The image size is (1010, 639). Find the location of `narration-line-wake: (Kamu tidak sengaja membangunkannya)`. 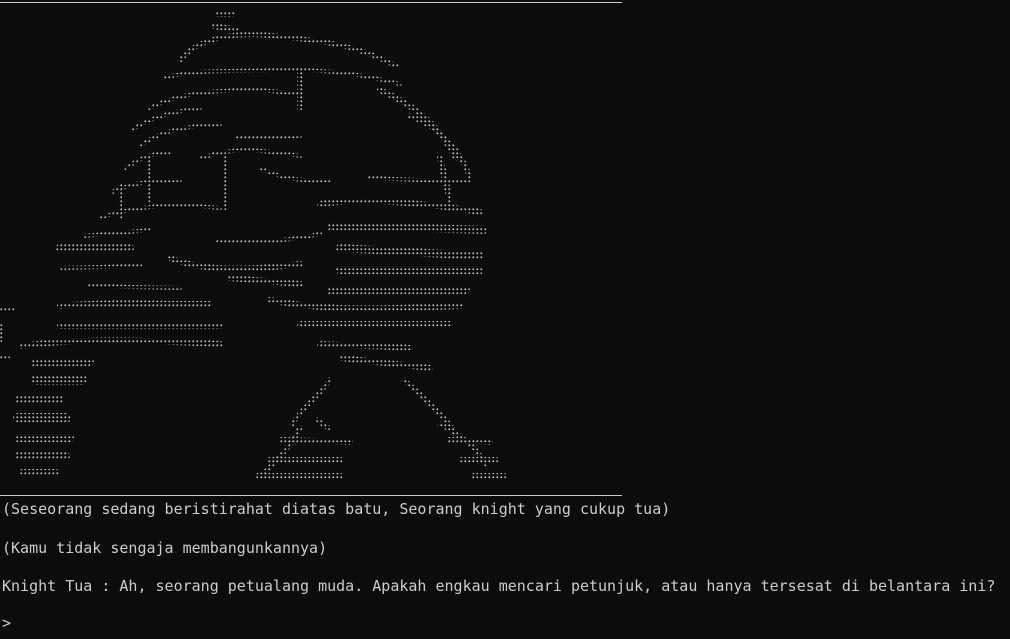

narration-line-wake: (Kamu tidak sengaja membangunkannya) is located at coordinates (165, 548).